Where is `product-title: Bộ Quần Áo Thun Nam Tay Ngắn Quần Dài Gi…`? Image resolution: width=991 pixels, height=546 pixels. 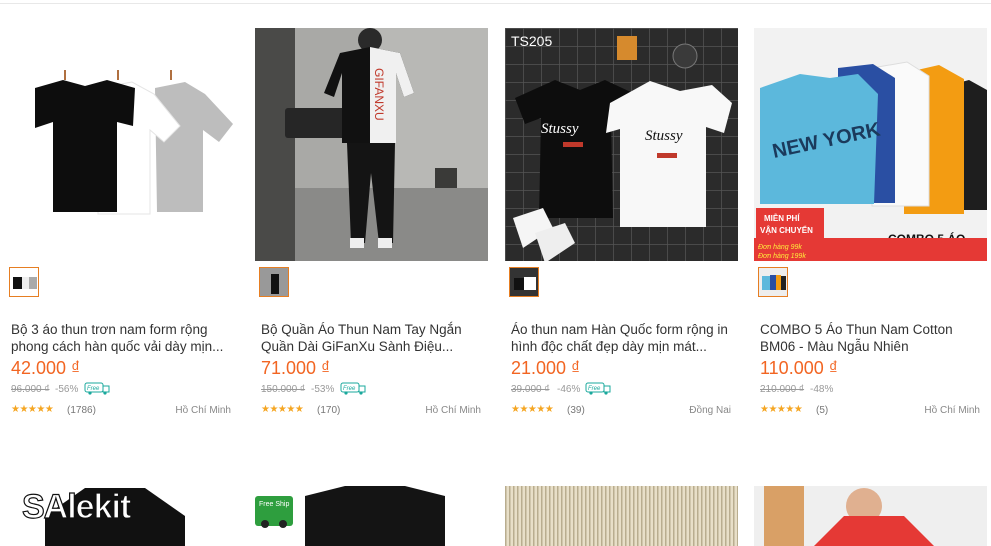
product-title: Bộ Quần Áo Thun Nam Tay Ngắn Quần Dài Gi… is located at coordinates (372, 338).